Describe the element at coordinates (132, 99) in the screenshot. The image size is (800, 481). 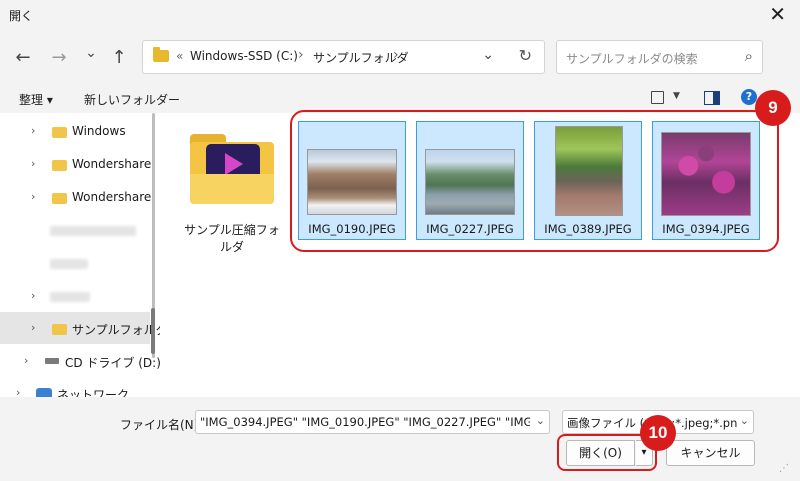
I see `new-folder-button: 新しいフォルダー` at that location.